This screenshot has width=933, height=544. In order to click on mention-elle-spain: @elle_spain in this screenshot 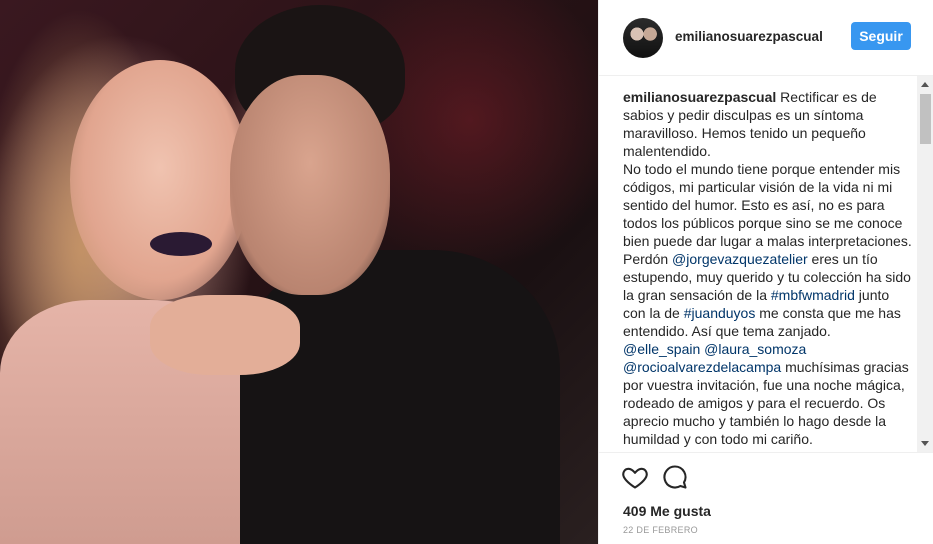, I will do `click(661, 349)`.